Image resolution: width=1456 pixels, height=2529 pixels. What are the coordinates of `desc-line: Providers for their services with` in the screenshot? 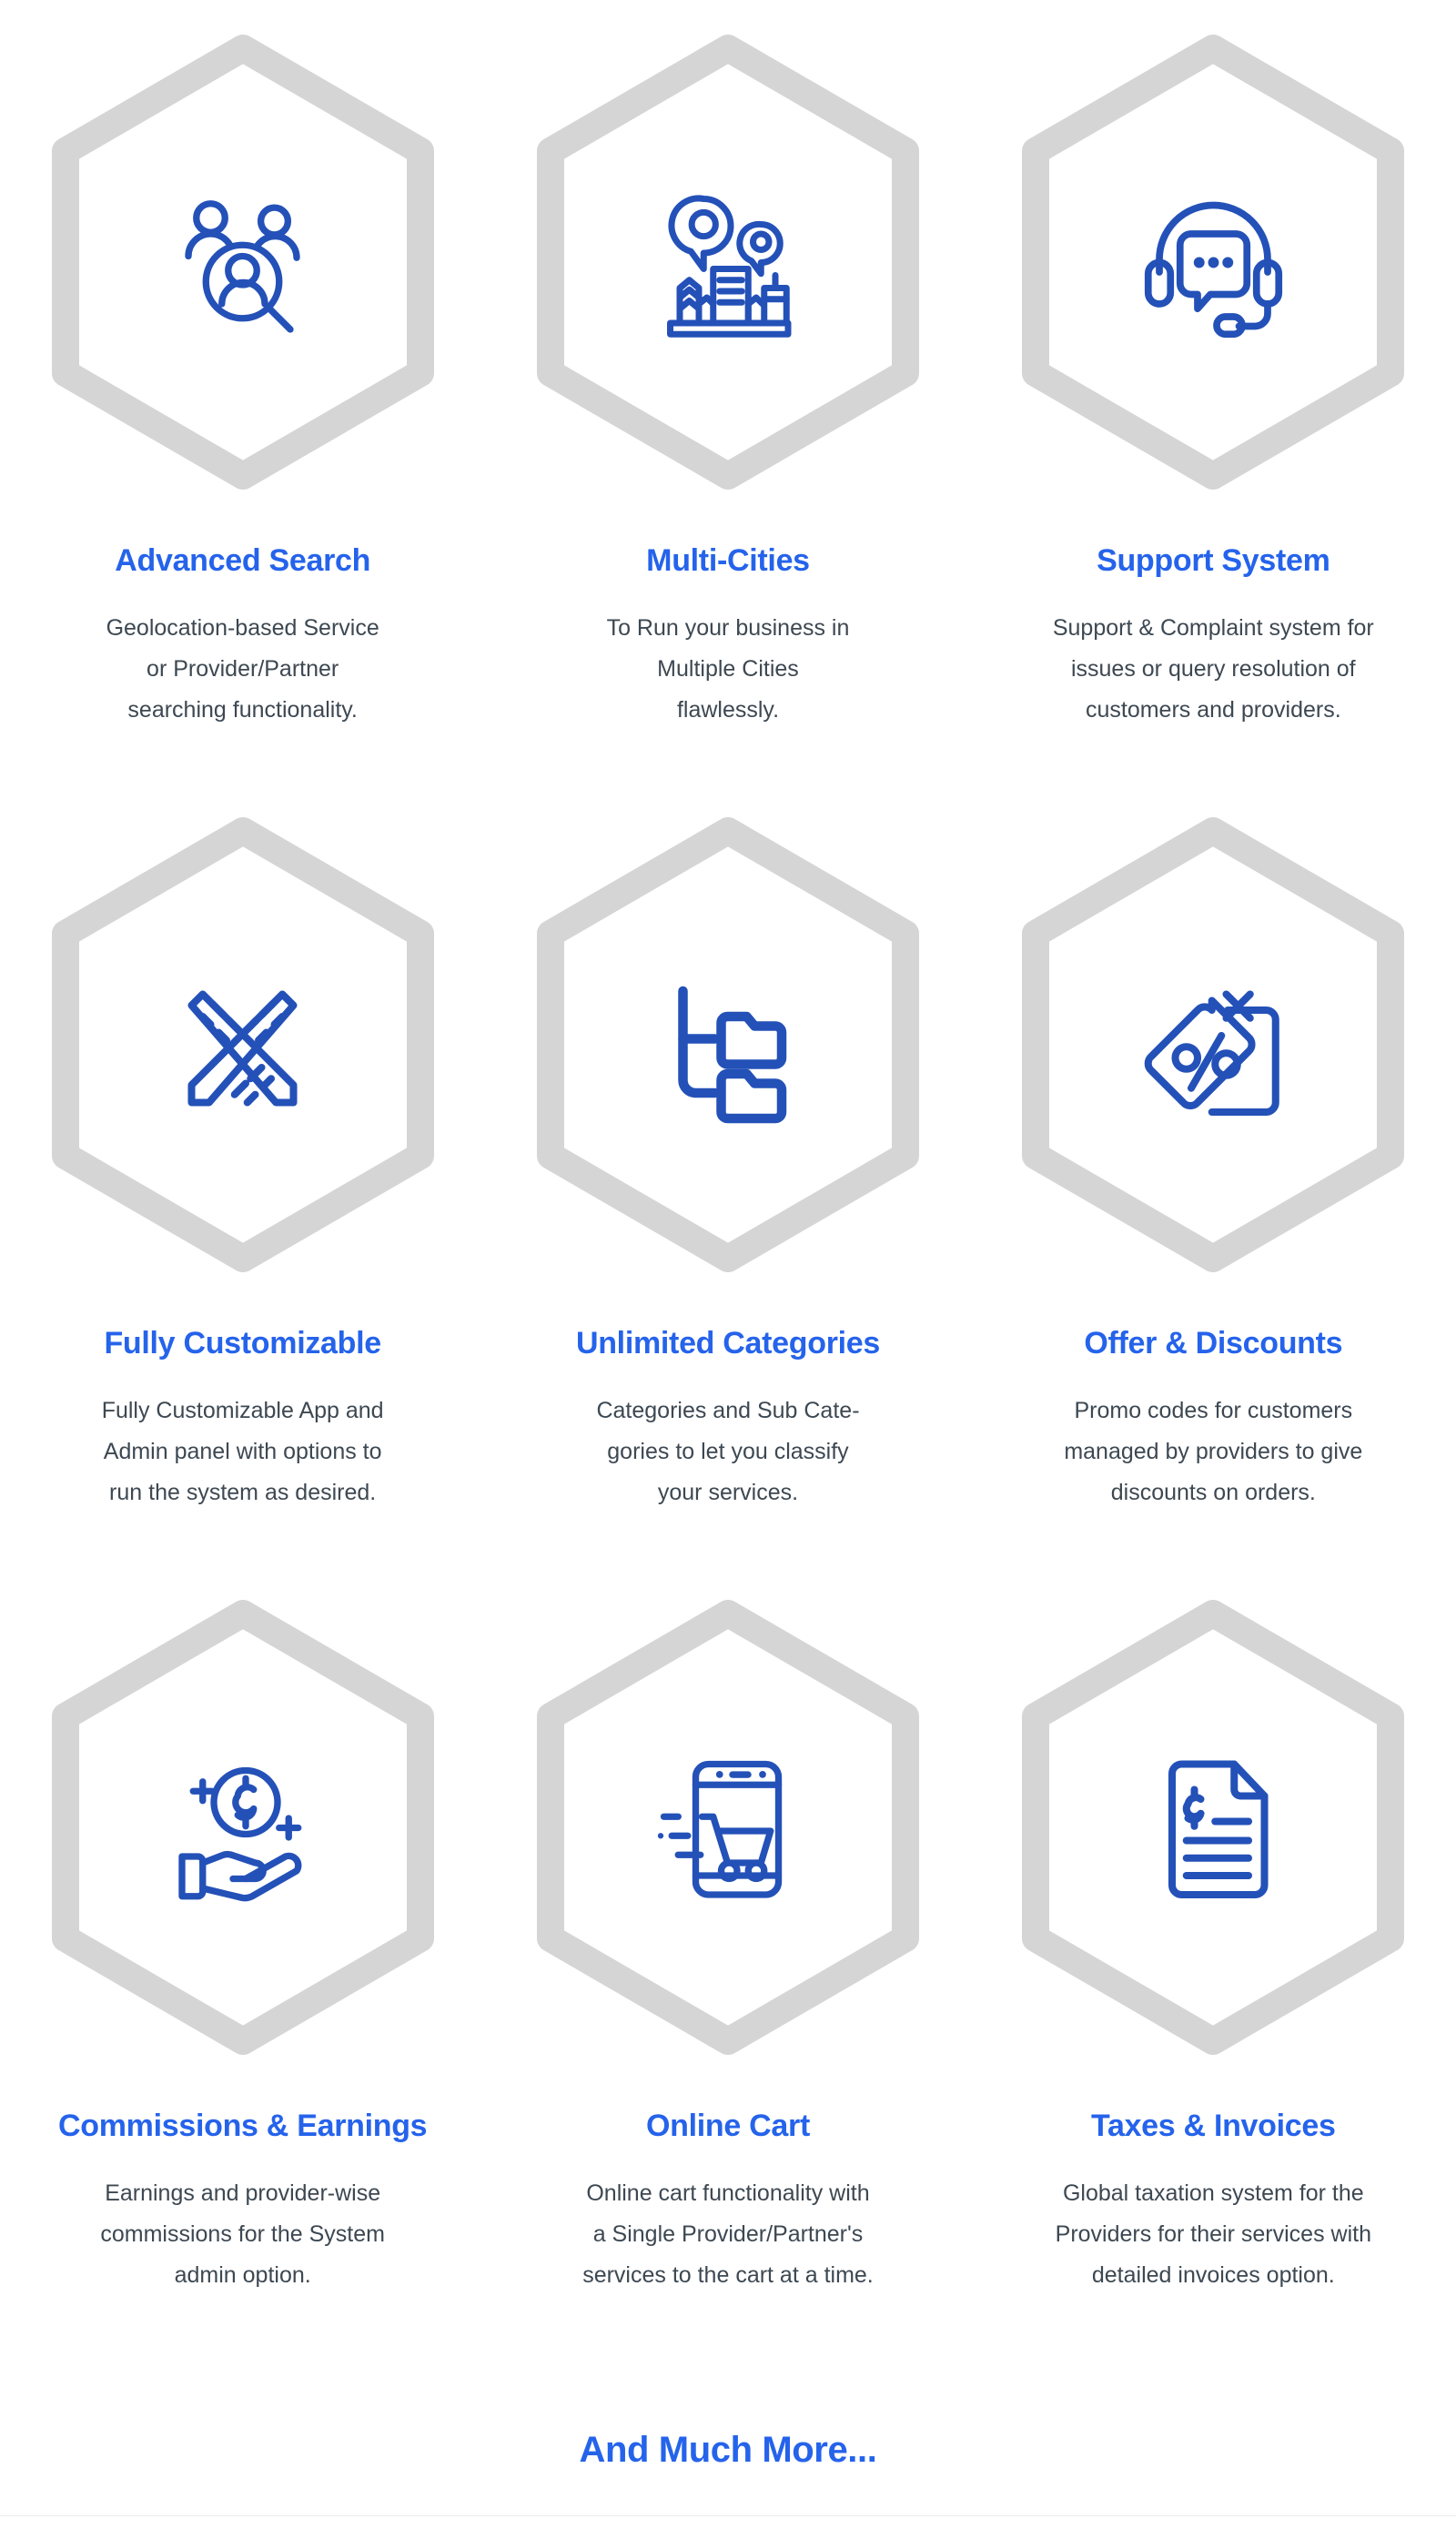 It's located at (1213, 2234).